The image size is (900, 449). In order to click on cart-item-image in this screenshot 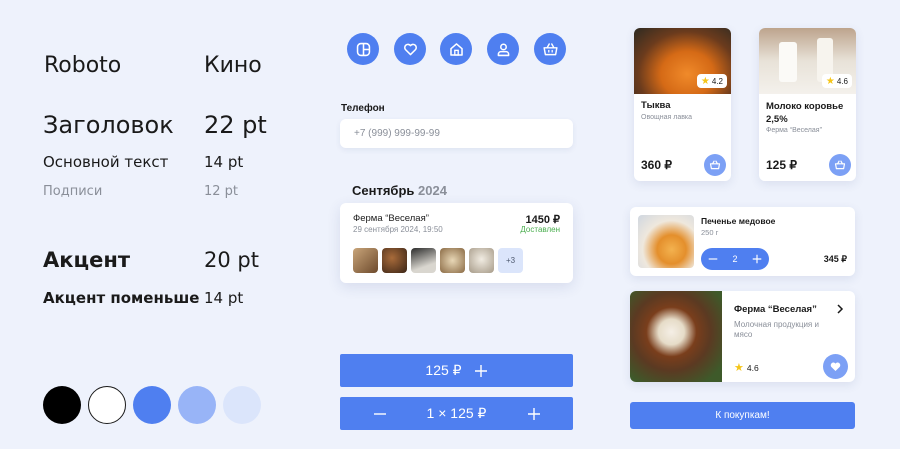, I will do `click(666, 241)`.